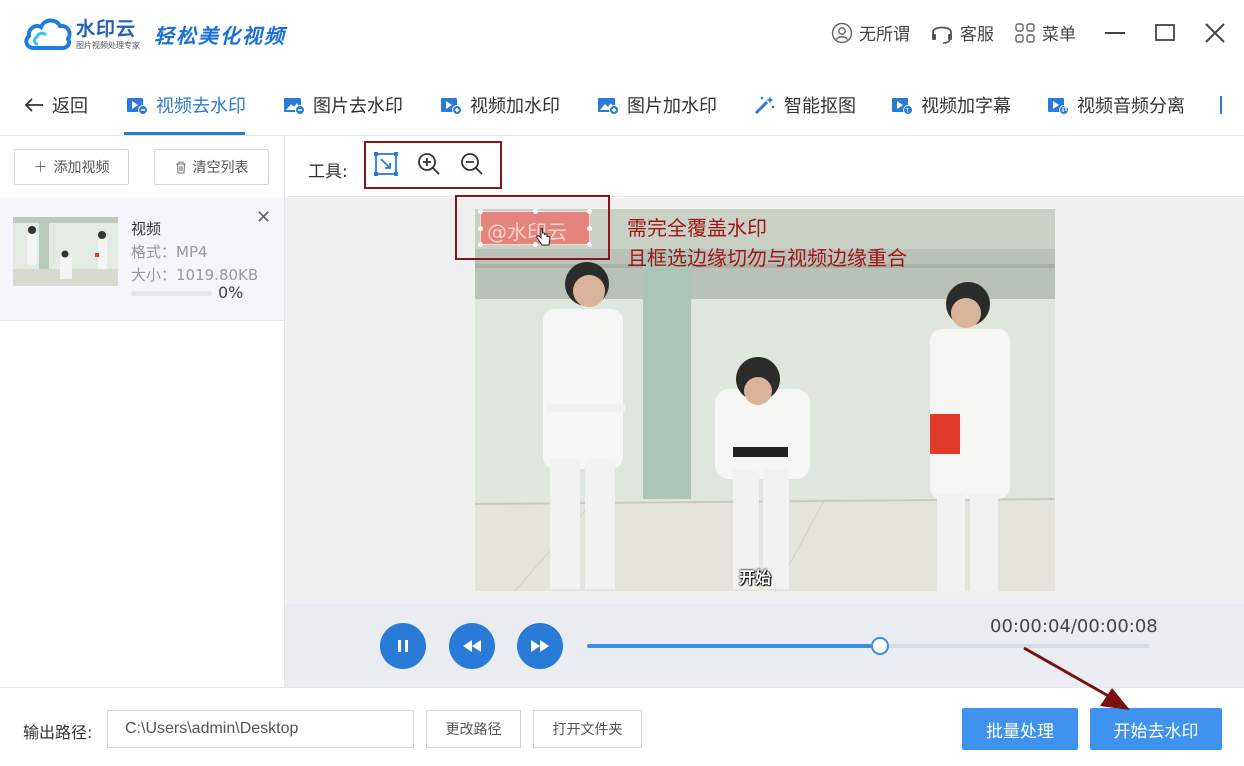  I want to click on file-size: 大小：1019.80KB, so click(195, 275).